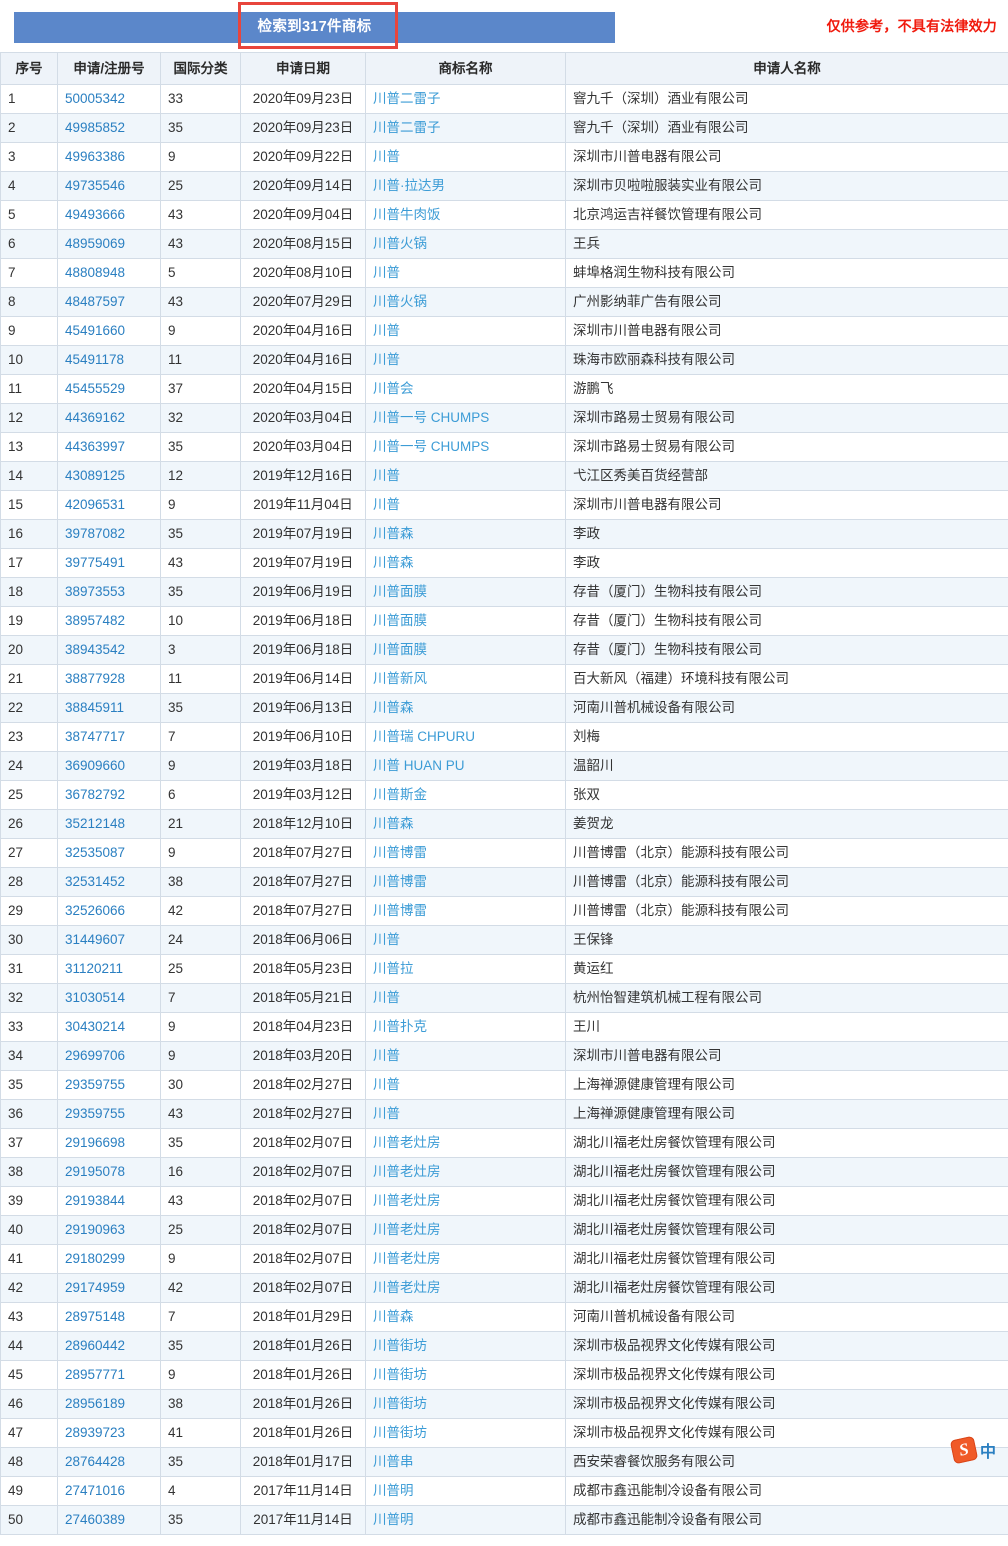 The width and height of the screenshot is (1008, 1546). Describe the element at coordinates (465, 215) in the screenshot. I see `cell-trademark-name: 川普牛肉饭` at that location.